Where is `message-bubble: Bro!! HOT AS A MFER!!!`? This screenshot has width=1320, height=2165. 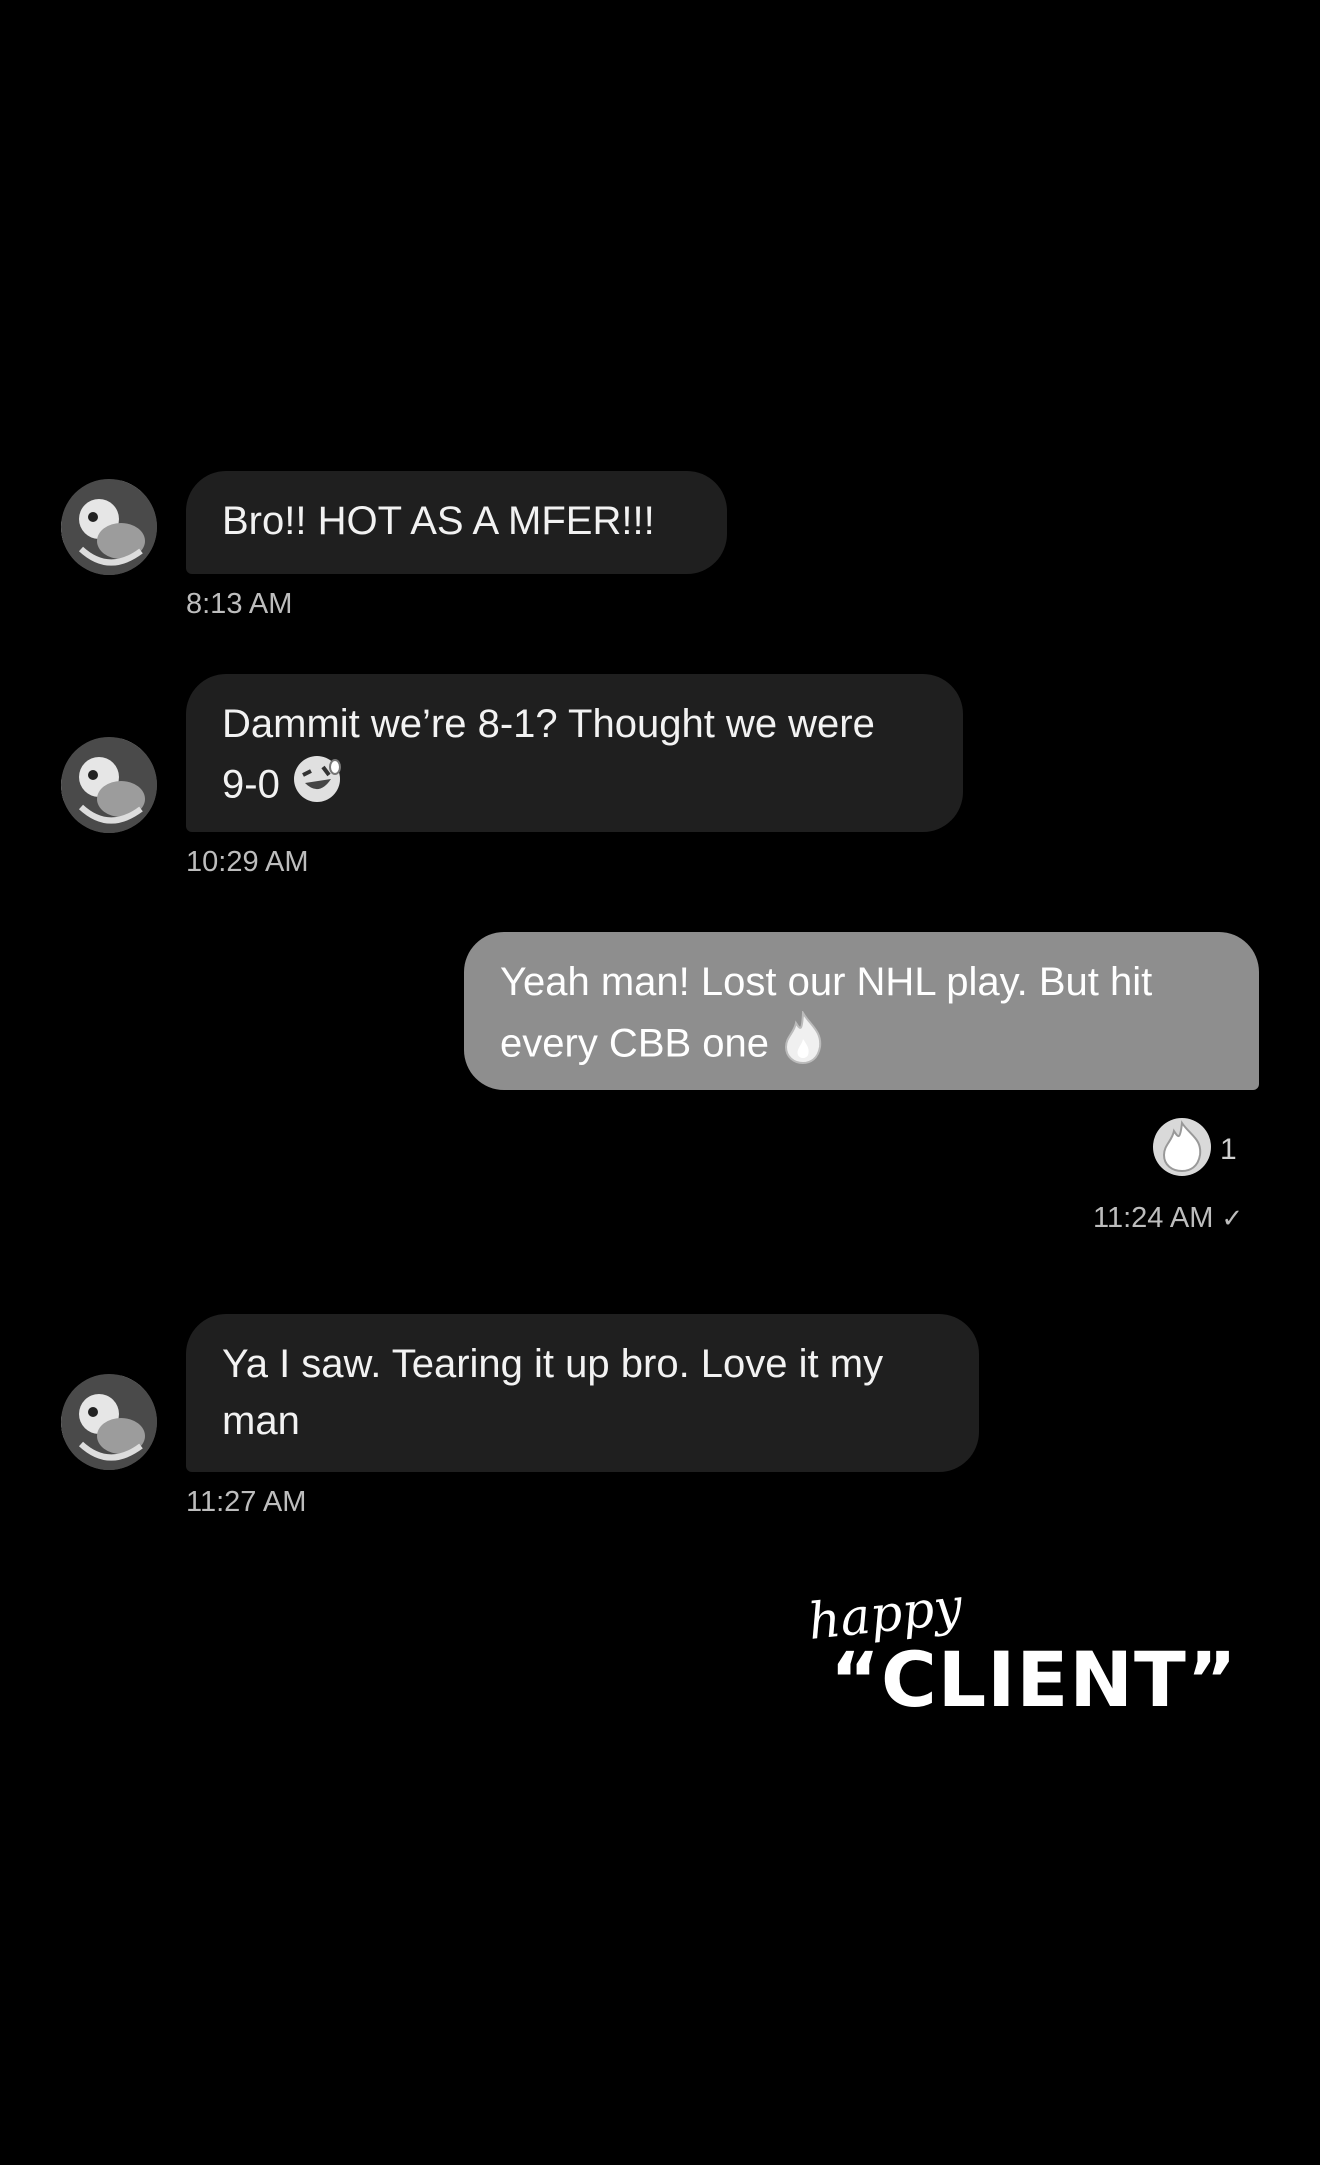 message-bubble: Bro!! HOT AS A MFER!!! is located at coordinates (456, 522).